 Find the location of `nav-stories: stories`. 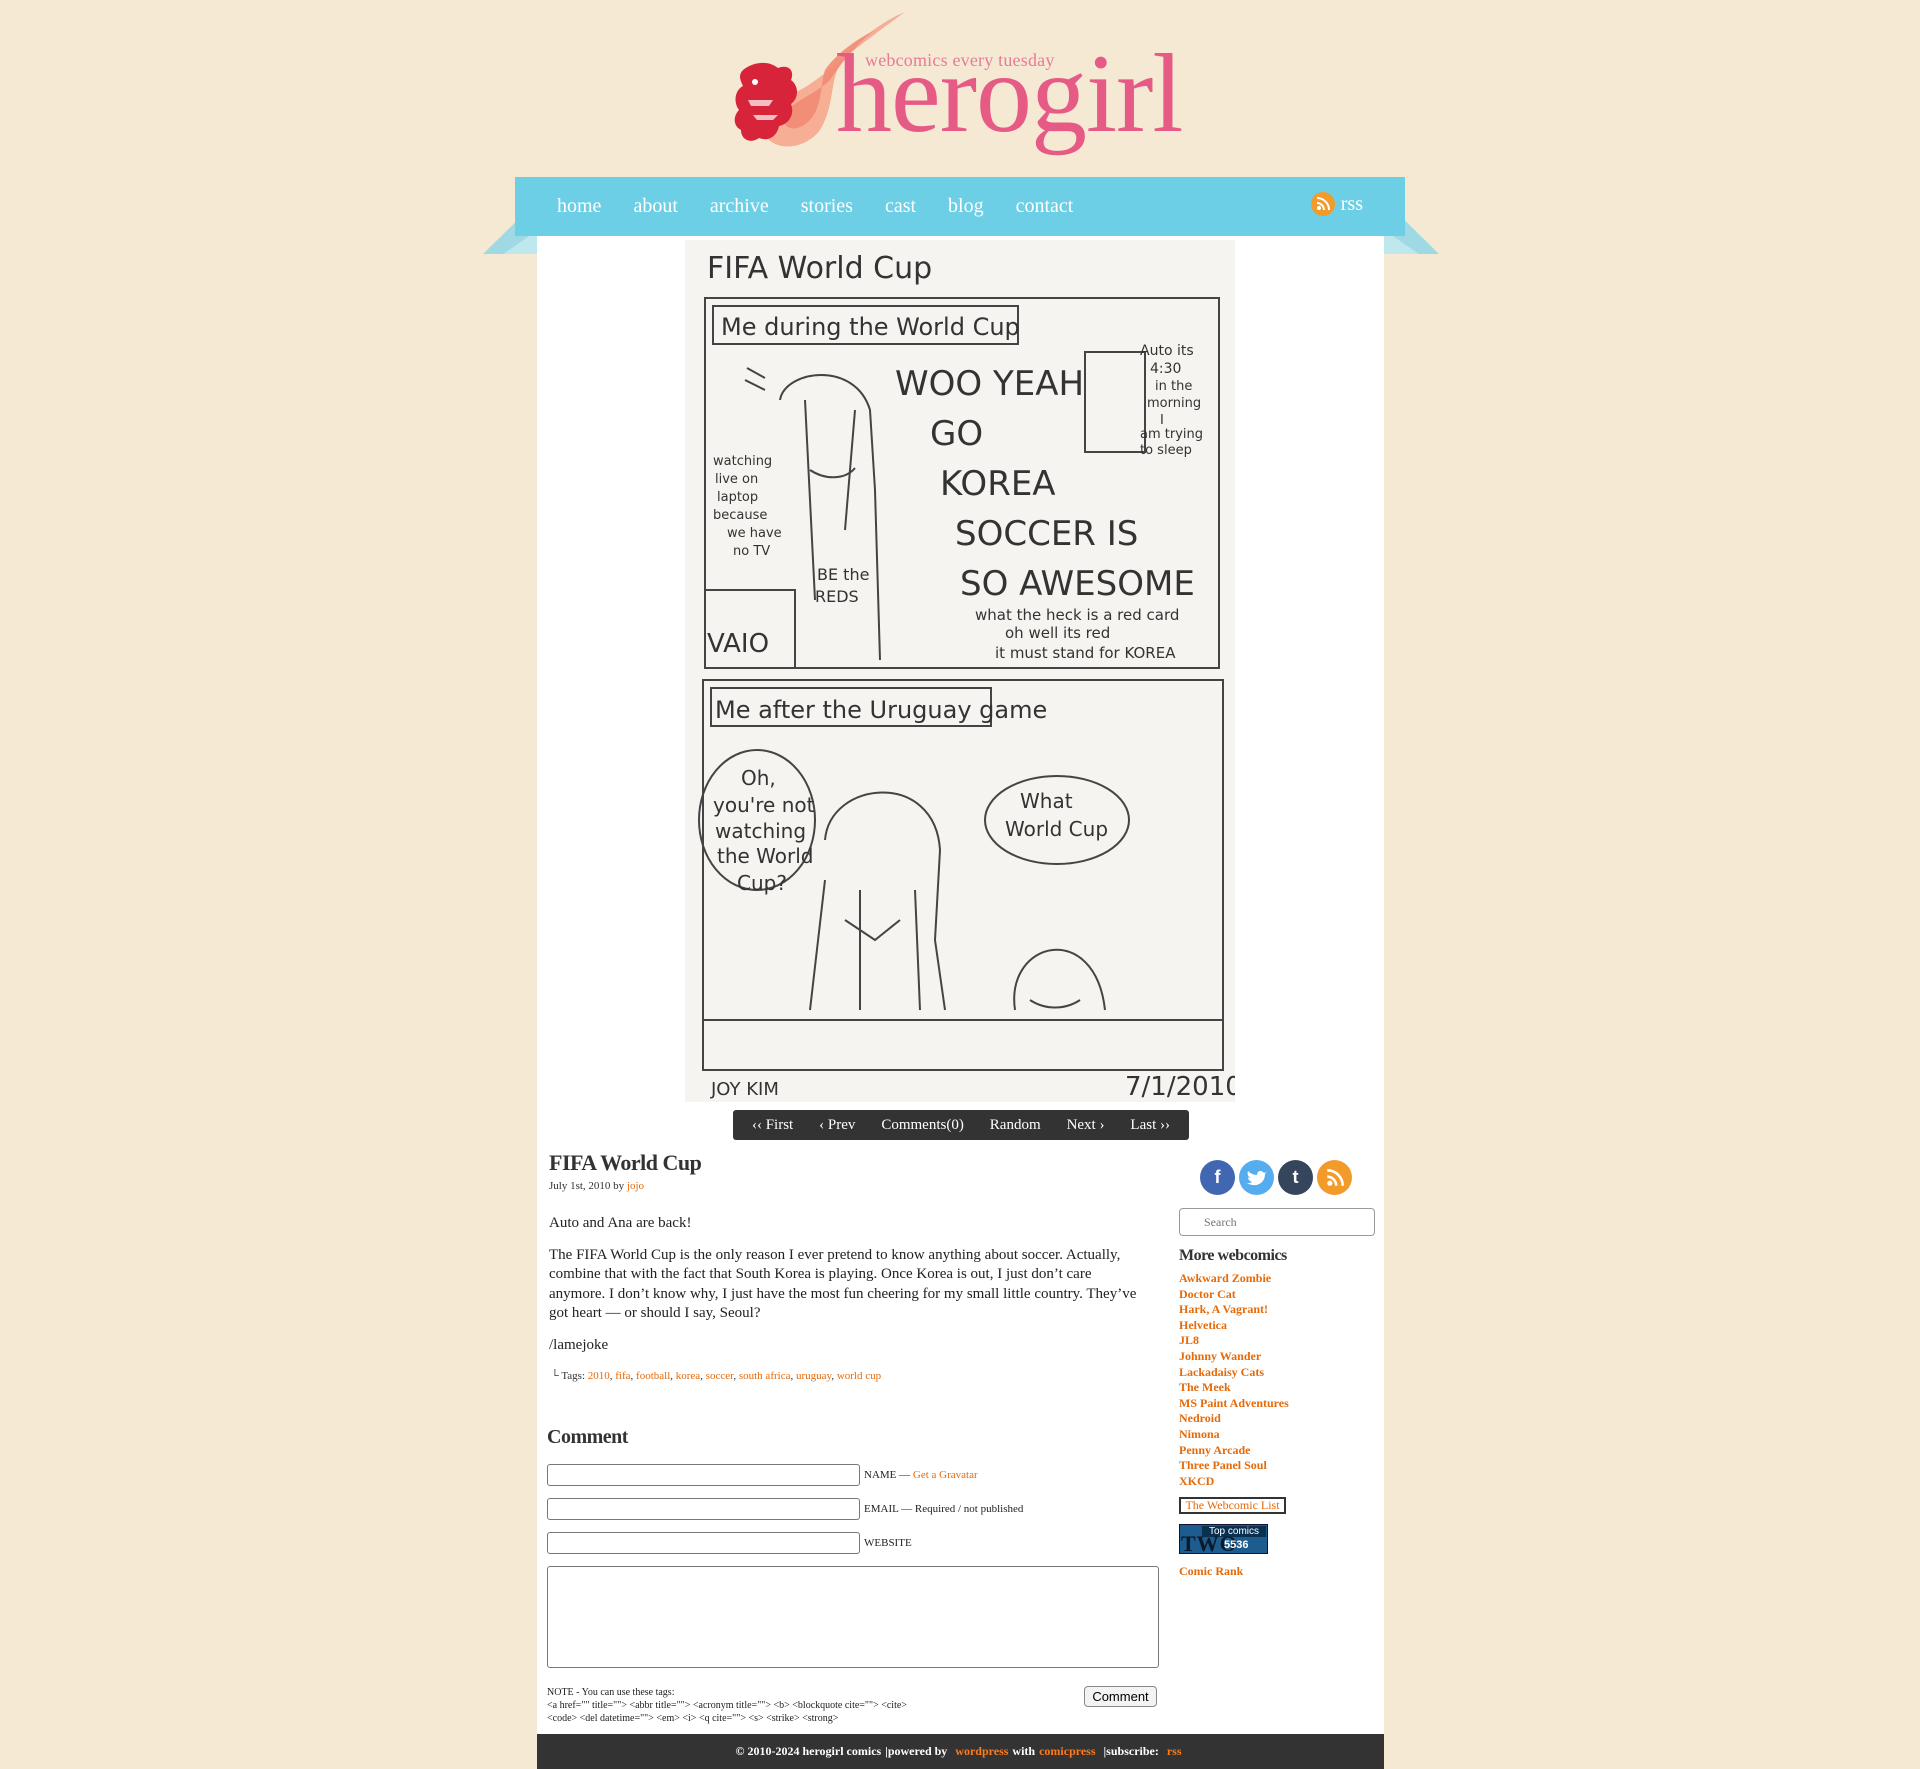

nav-stories: stories is located at coordinates (827, 206).